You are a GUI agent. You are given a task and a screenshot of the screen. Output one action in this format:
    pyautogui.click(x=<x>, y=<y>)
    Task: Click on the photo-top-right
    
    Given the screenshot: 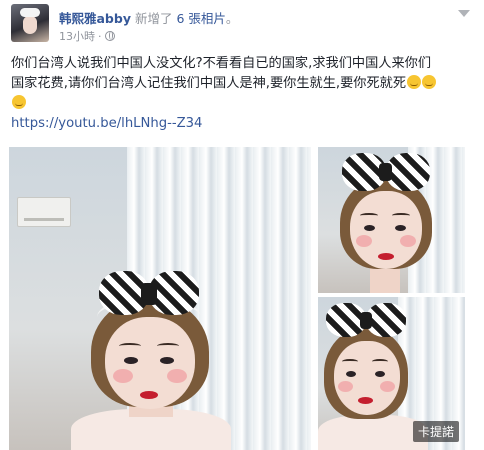 What is the action you would take?
    pyautogui.click(x=391, y=220)
    